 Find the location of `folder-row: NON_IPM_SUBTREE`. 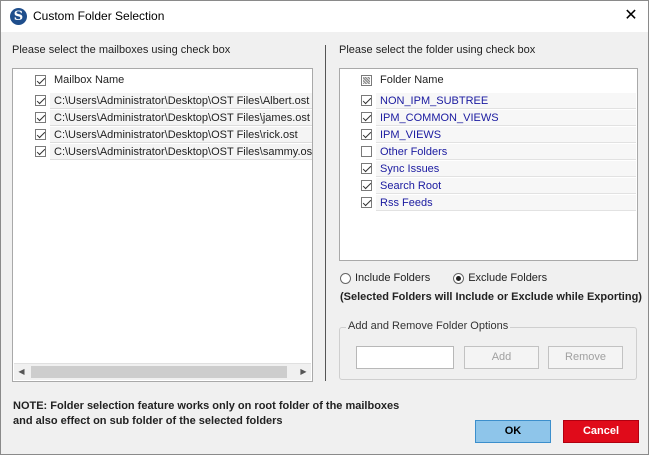

folder-row: NON_IPM_SUBTREE is located at coordinates (488, 100).